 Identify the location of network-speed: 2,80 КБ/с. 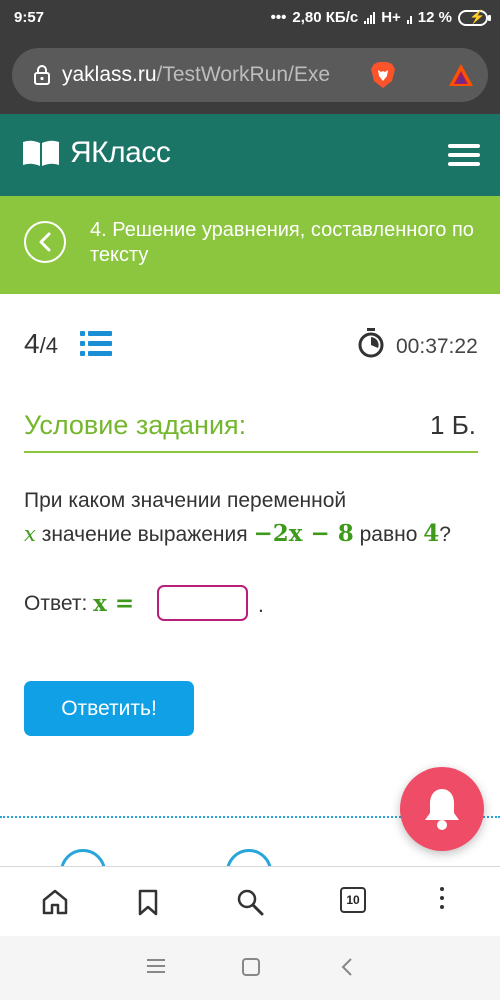
(325, 17).